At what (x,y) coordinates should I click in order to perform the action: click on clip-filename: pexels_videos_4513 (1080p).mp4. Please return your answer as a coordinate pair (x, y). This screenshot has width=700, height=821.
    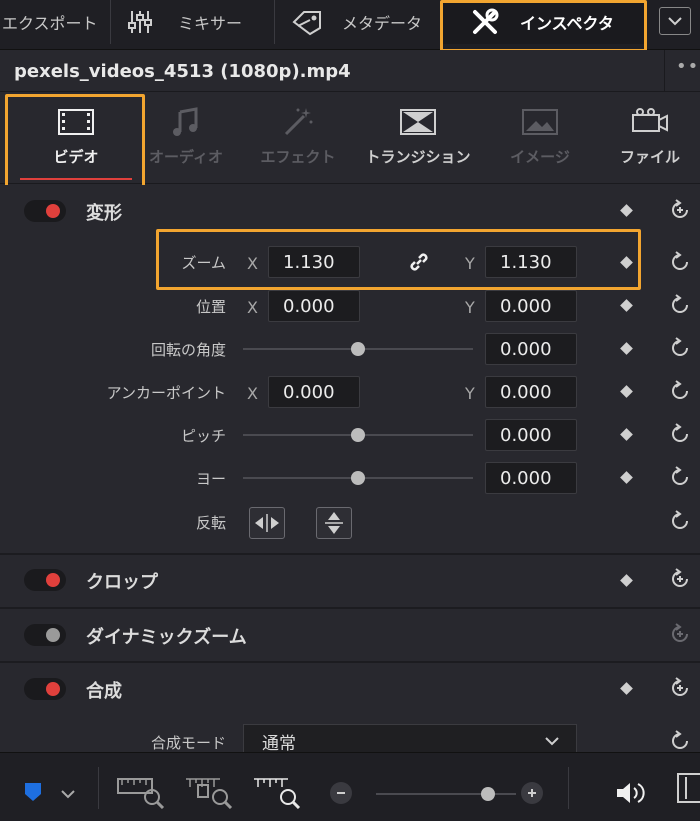
    Looking at the image, I should click on (182, 71).